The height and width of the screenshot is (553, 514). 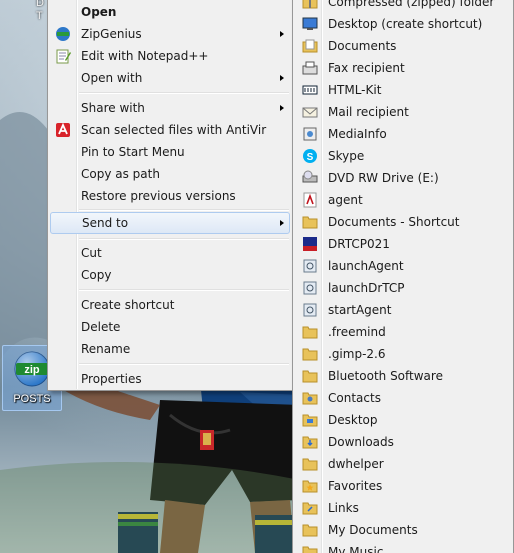 What do you see at coordinates (403, 486) in the screenshot?
I see `sendto-item-favorites: Favorites` at bounding box center [403, 486].